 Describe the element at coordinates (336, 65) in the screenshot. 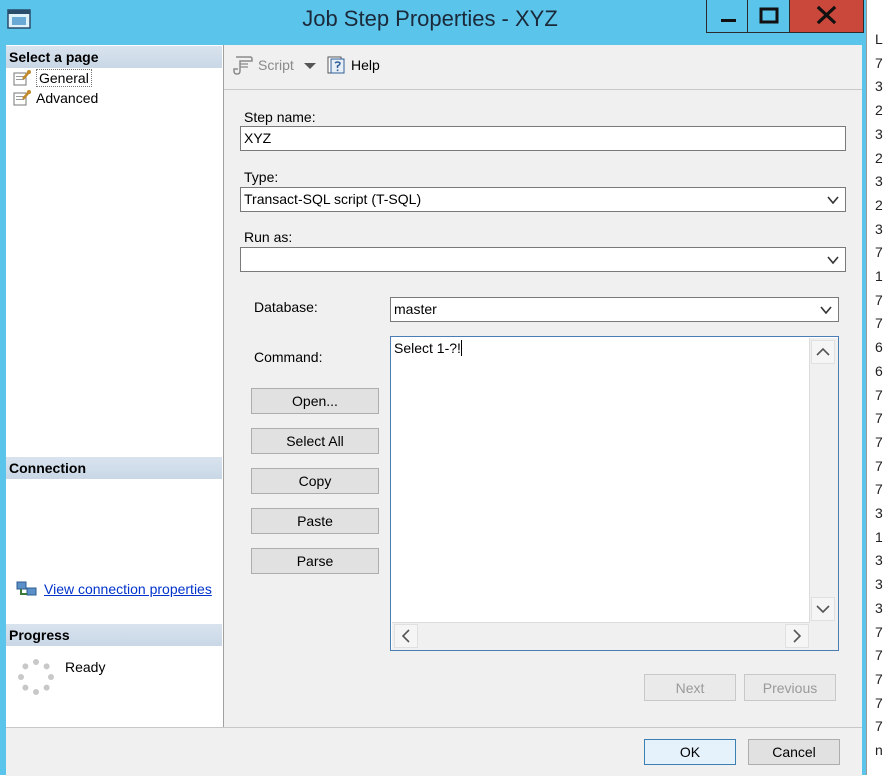

I see `help-icon` at that location.